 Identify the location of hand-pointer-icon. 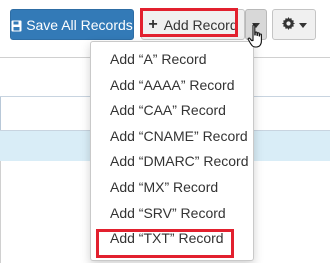
(257, 37).